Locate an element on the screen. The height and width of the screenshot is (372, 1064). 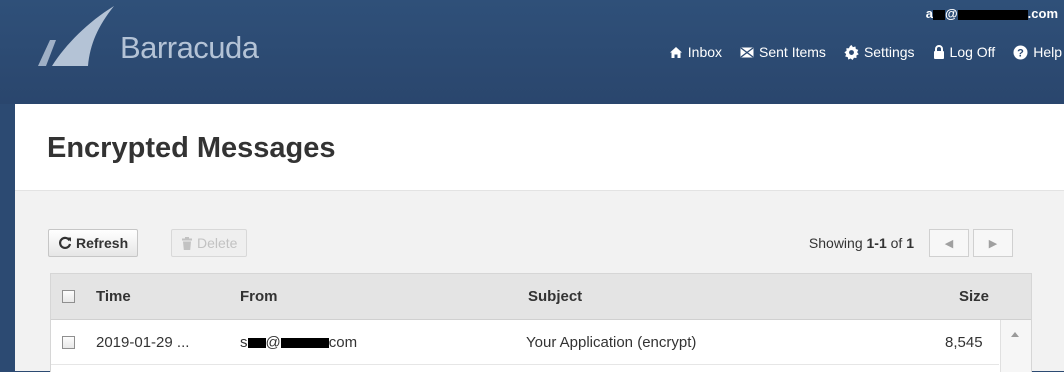
nav-log-off-label: Log Off is located at coordinates (972, 52).